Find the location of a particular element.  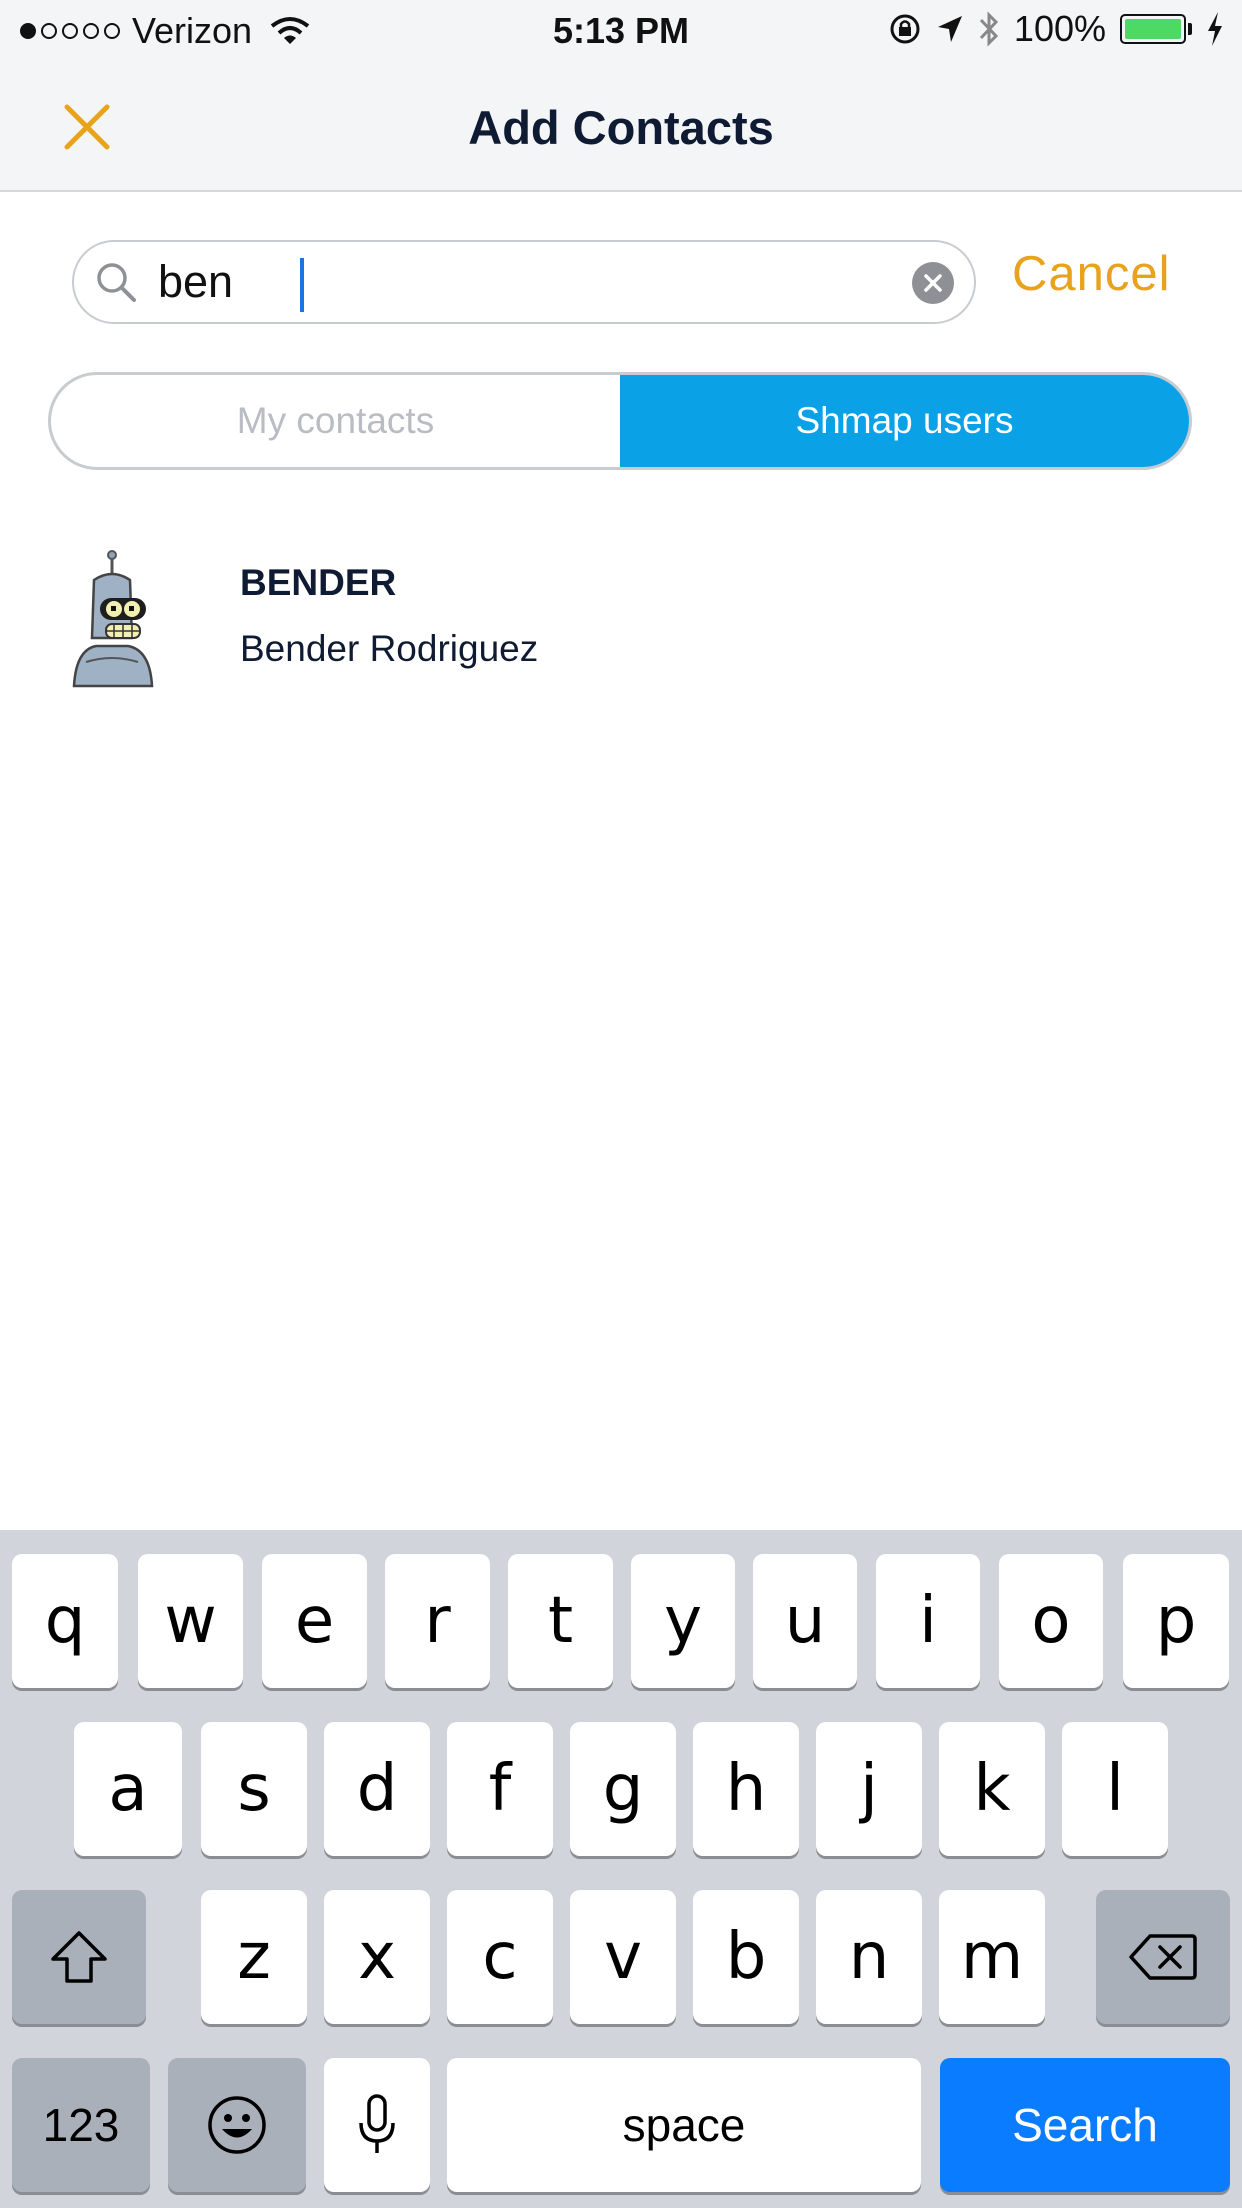

key-g: g is located at coordinates (623, 1789).